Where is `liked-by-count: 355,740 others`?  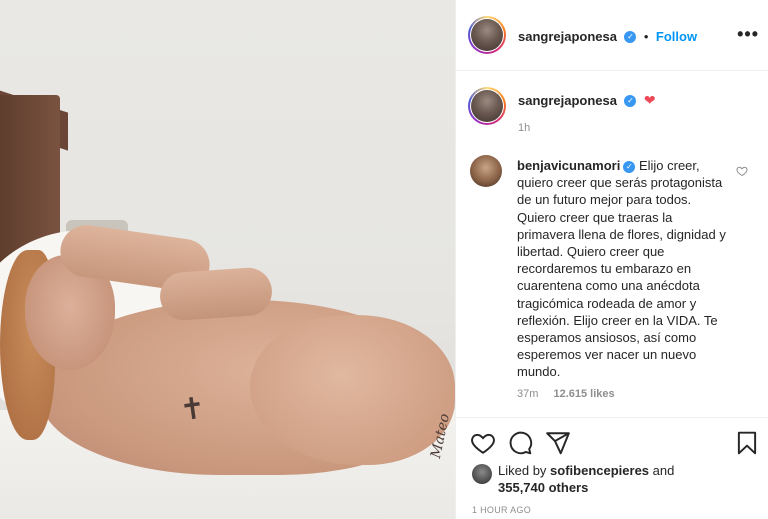 liked-by-count: 355,740 others is located at coordinates (543, 487).